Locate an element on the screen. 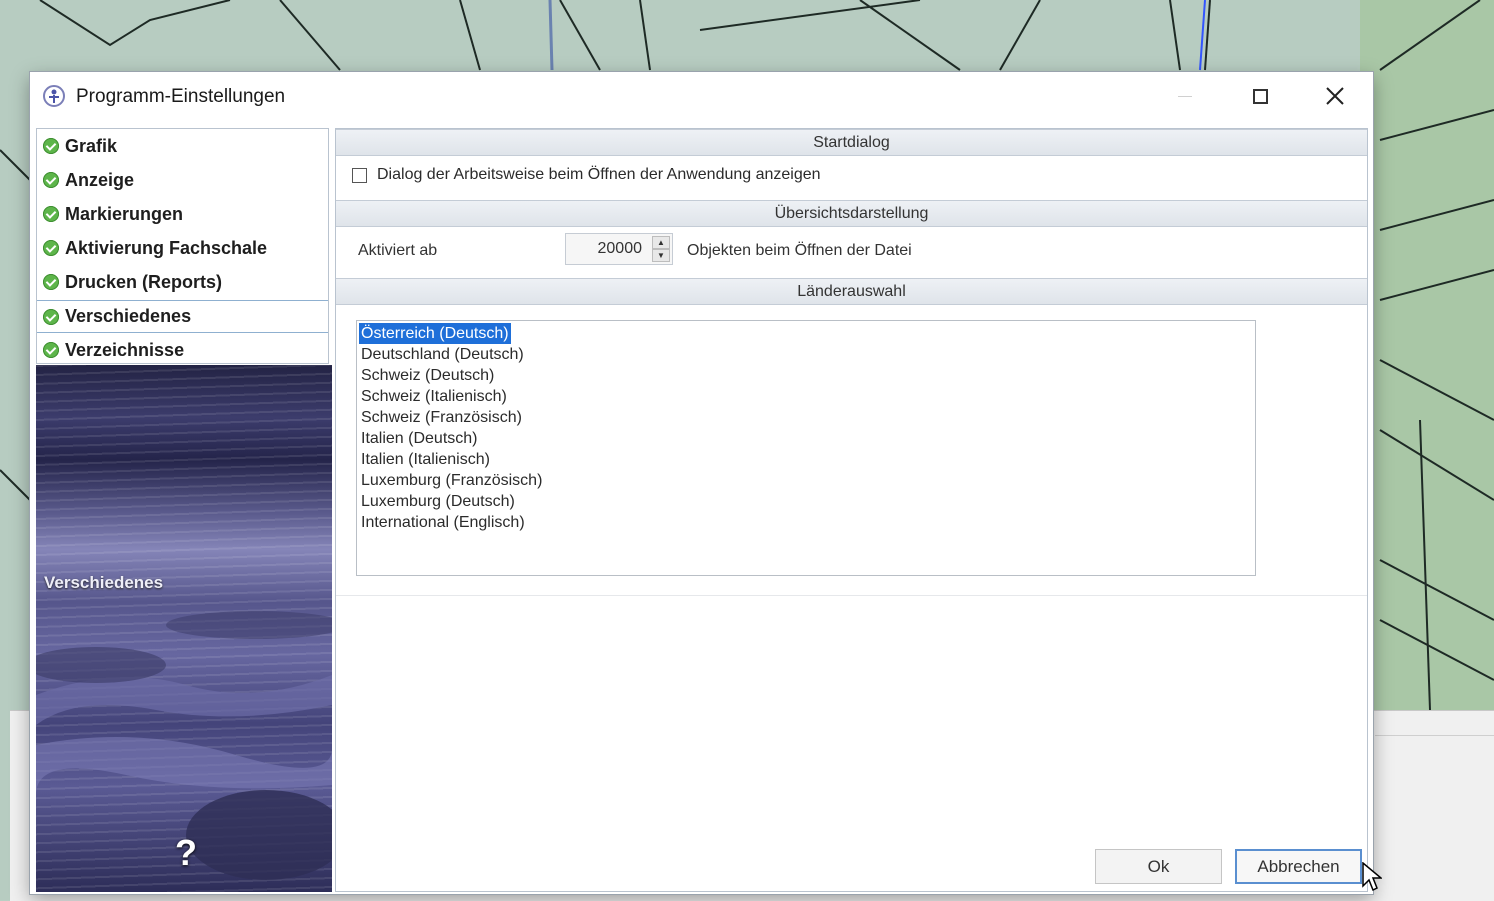 The width and height of the screenshot is (1494, 901). nav-item-label: Verzeichnisse is located at coordinates (125, 350).